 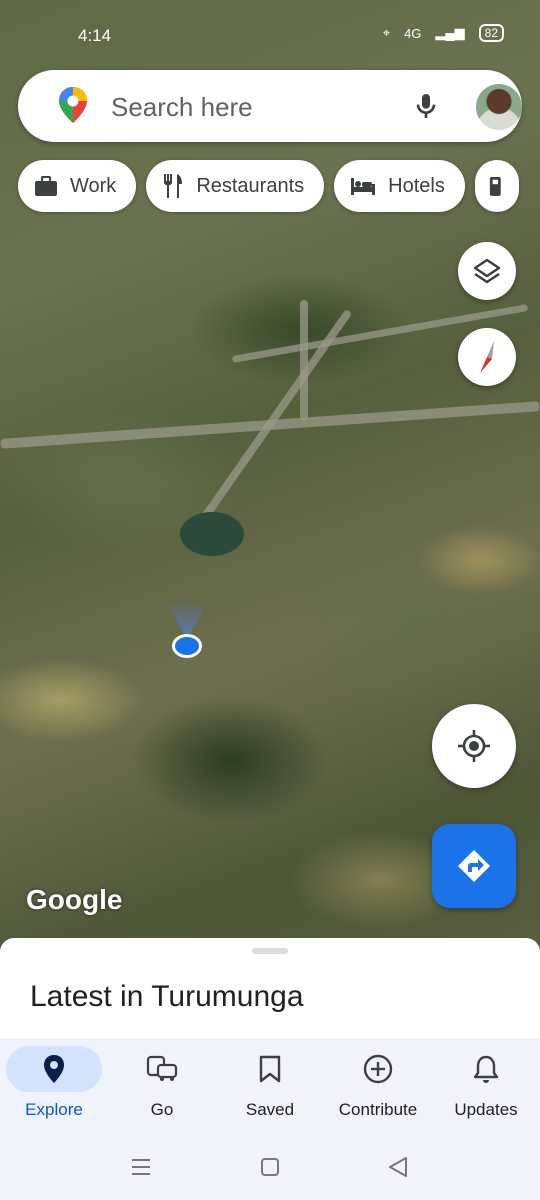 What do you see at coordinates (413, 33) in the screenshot?
I see `network-label: 4G` at bounding box center [413, 33].